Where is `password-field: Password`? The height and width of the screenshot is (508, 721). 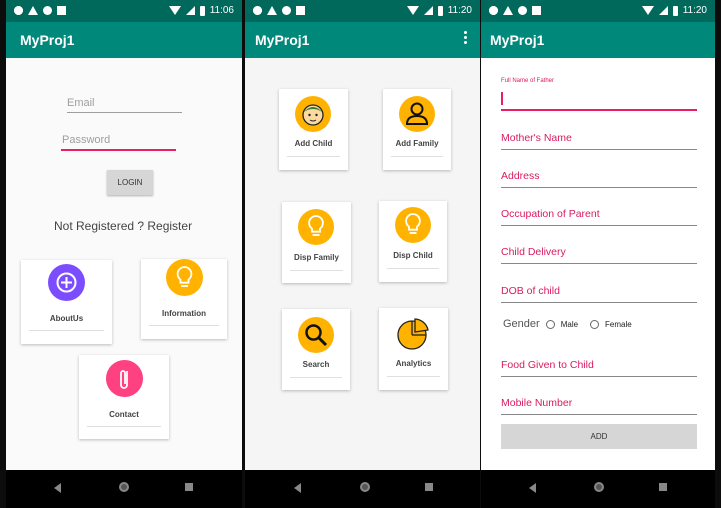 password-field: Password is located at coordinates (86, 140).